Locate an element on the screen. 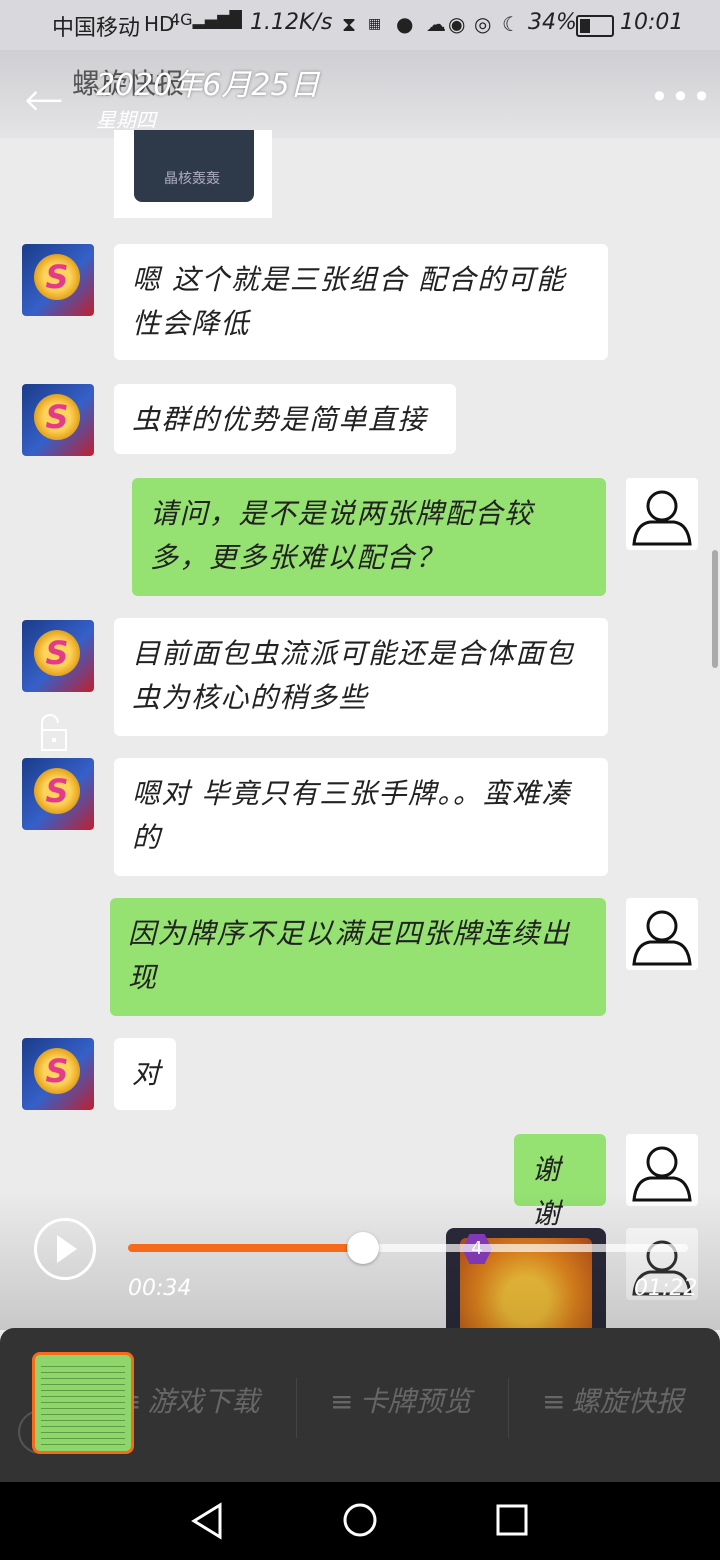 This screenshot has height=1560, width=720. message-bubble-right: 因为牌序不足以满足四张牌连续出现 is located at coordinates (358, 957).